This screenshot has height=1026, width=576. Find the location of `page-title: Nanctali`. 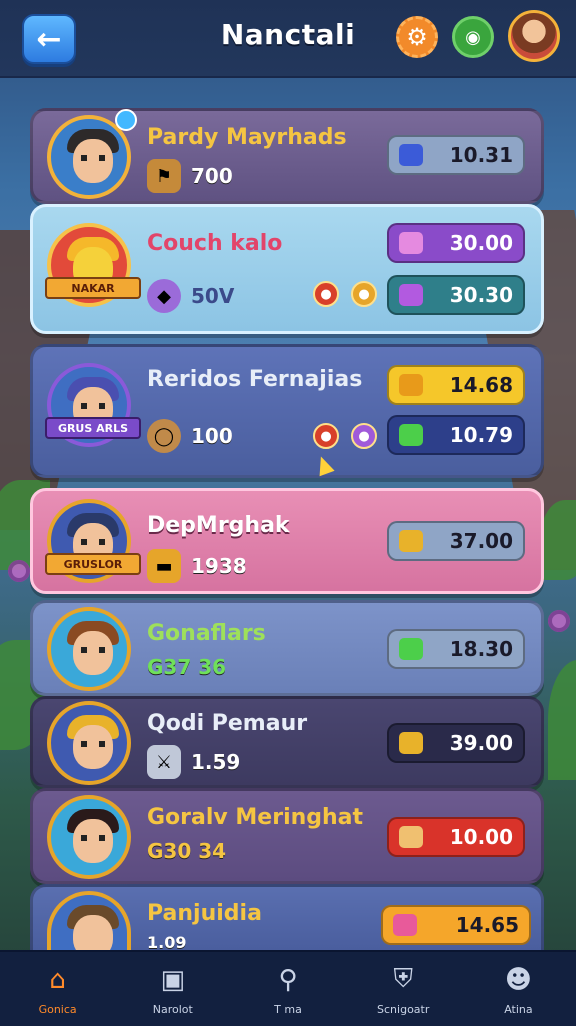

page-title: Nanctali is located at coordinates (288, 34).